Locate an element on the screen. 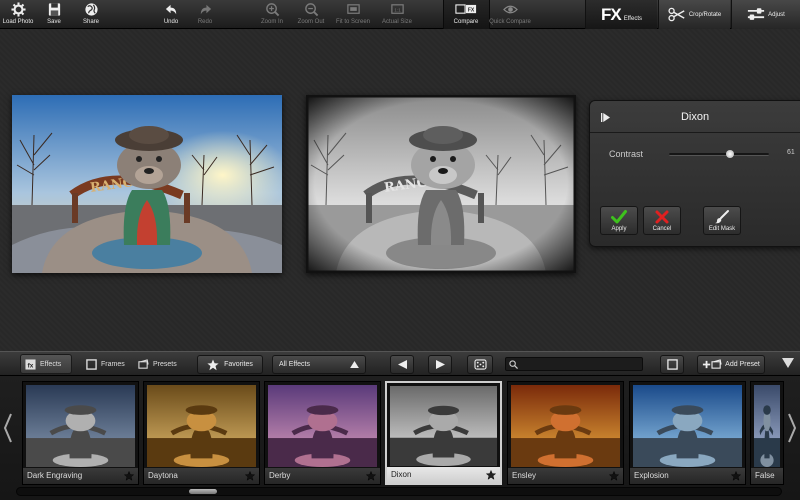  undo-button: Undo is located at coordinates (171, 15).